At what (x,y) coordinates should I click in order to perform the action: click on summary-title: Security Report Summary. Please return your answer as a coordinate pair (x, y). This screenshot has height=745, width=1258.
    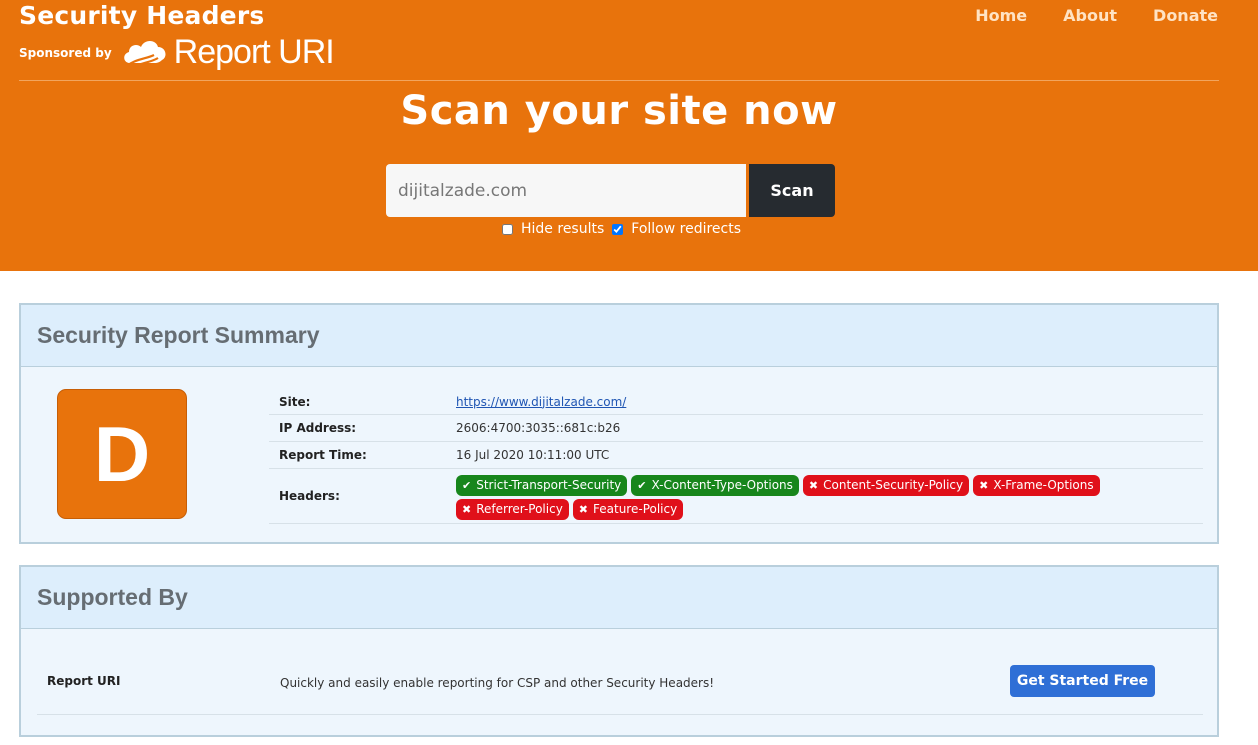
    Looking at the image, I should click on (178, 335).